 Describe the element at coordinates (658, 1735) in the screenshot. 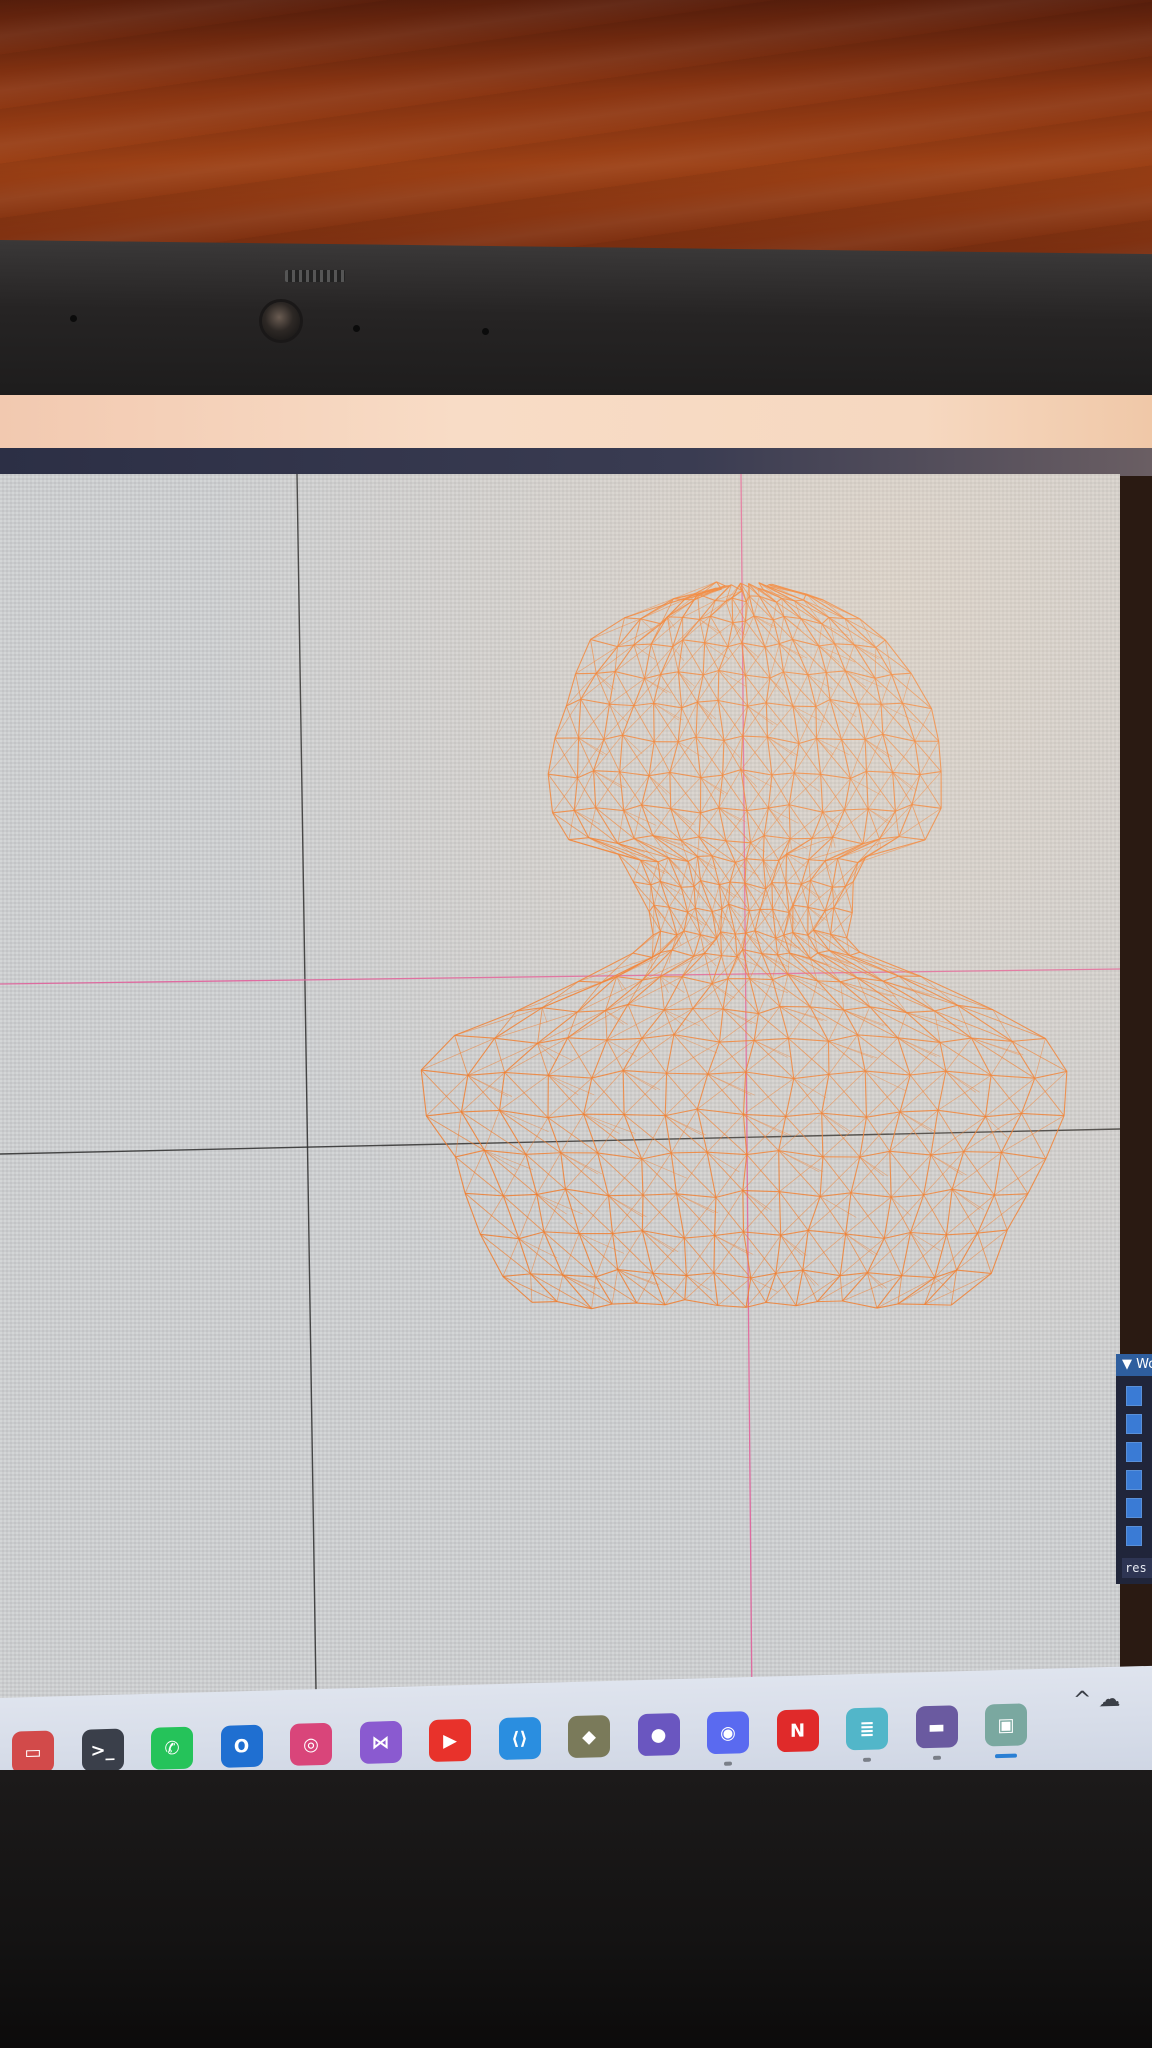

I see `github-icon: ●` at that location.